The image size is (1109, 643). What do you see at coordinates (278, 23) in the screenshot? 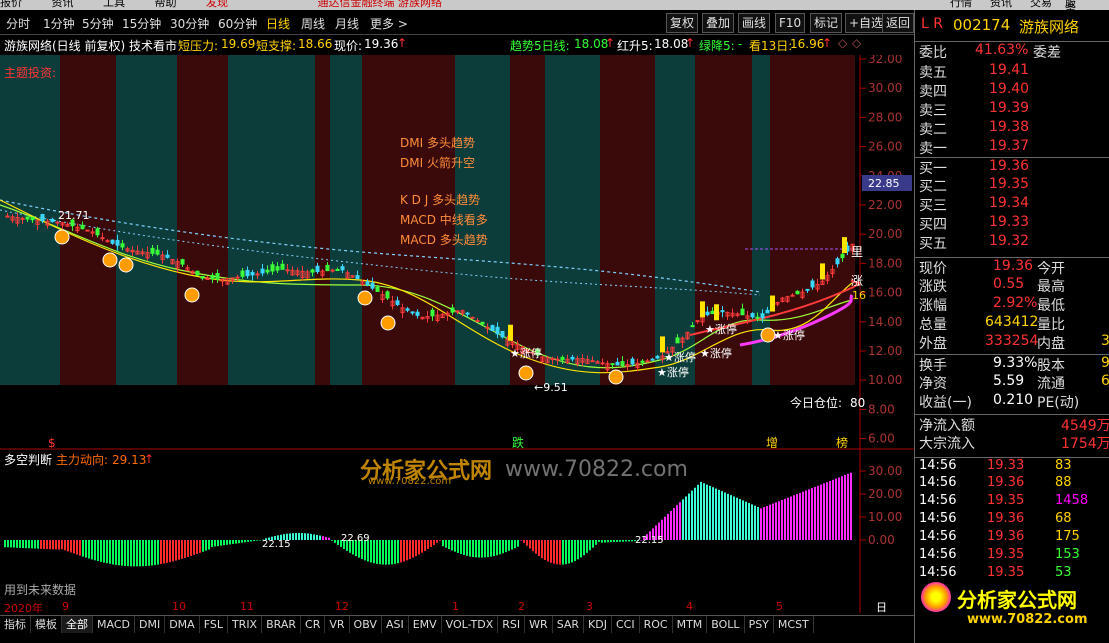
I see `period-daily: 日线` at bounding box center [278, 23].